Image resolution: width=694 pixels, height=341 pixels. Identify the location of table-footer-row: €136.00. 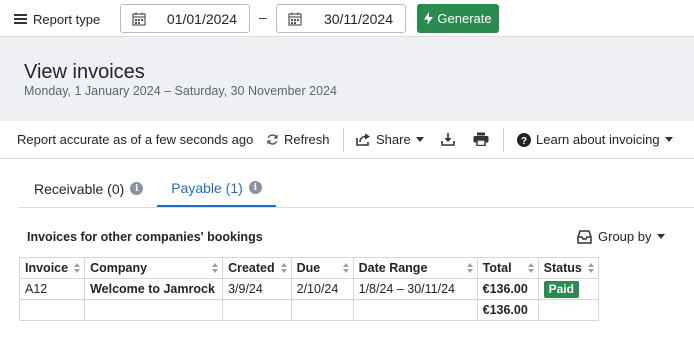
(308, 310).